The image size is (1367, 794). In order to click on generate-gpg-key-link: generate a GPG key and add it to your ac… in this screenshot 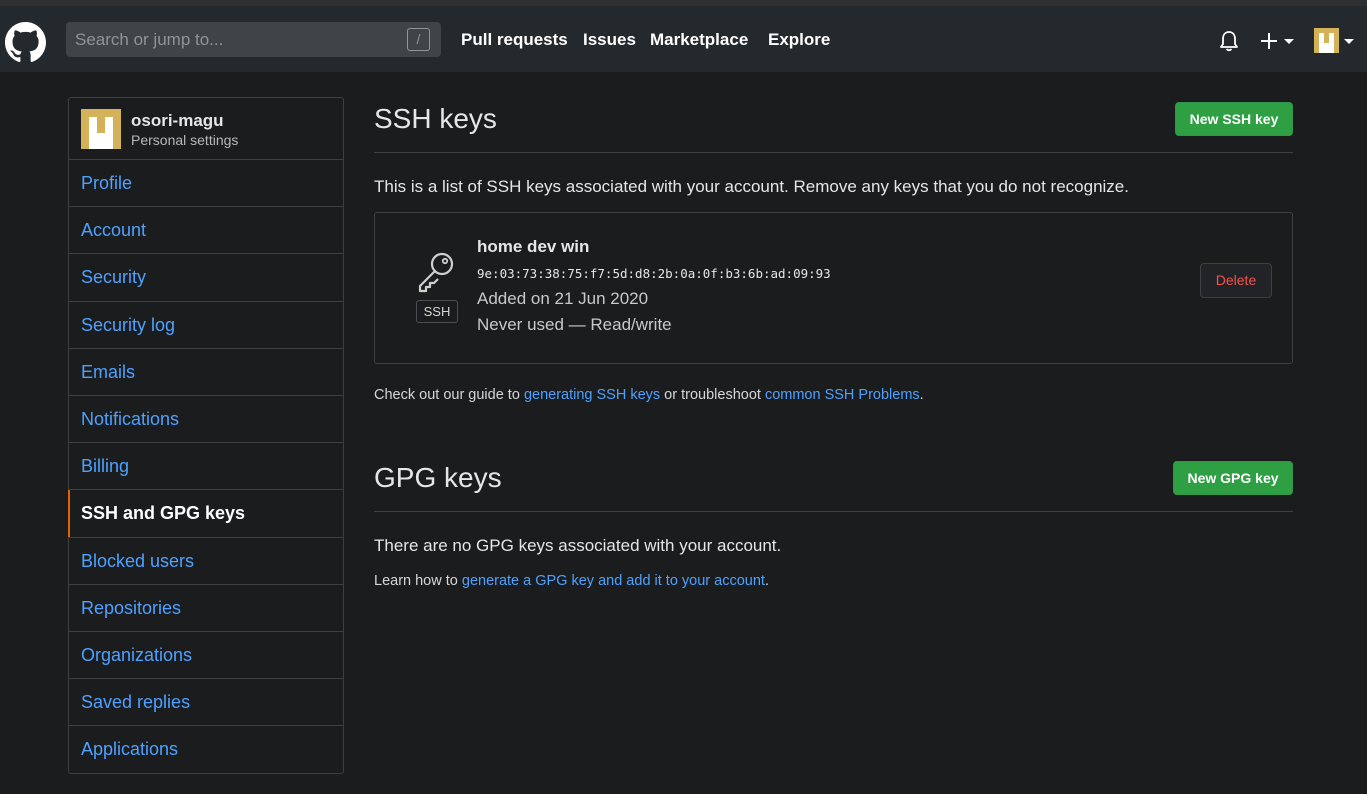, I will do `click(613, 581)`.